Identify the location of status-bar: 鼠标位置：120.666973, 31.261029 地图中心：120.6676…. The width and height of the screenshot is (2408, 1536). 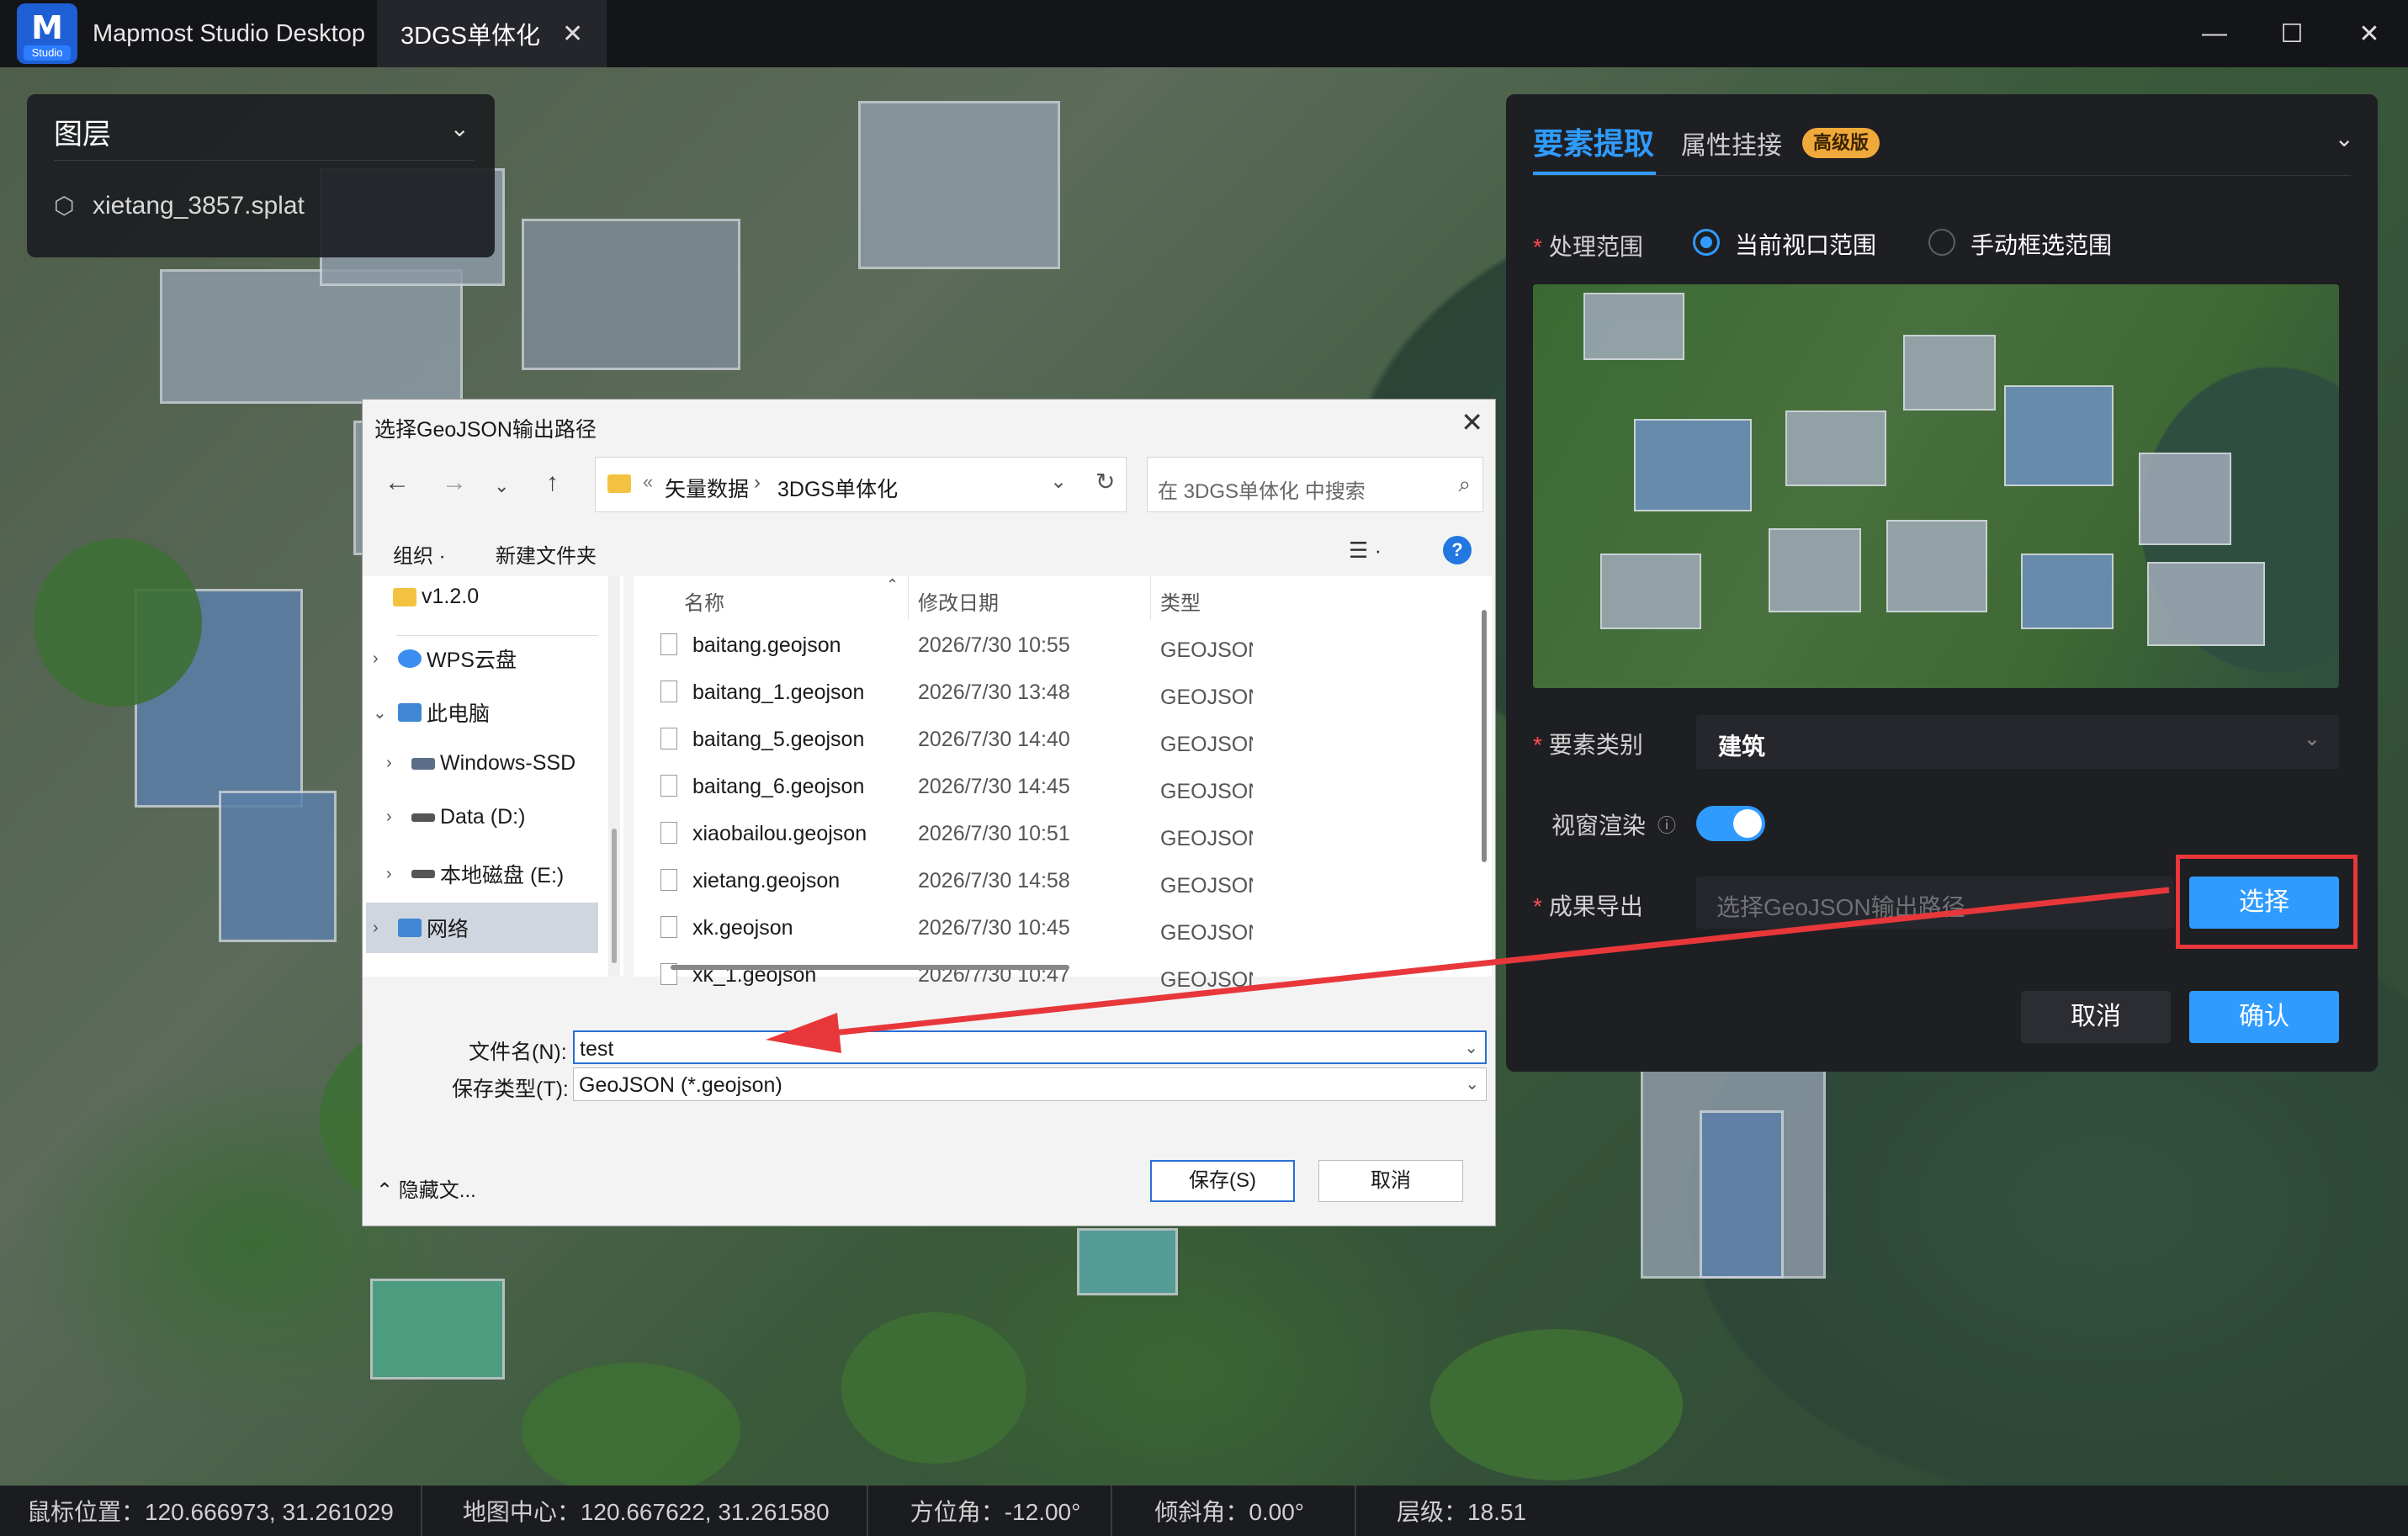
(1204, 1511).